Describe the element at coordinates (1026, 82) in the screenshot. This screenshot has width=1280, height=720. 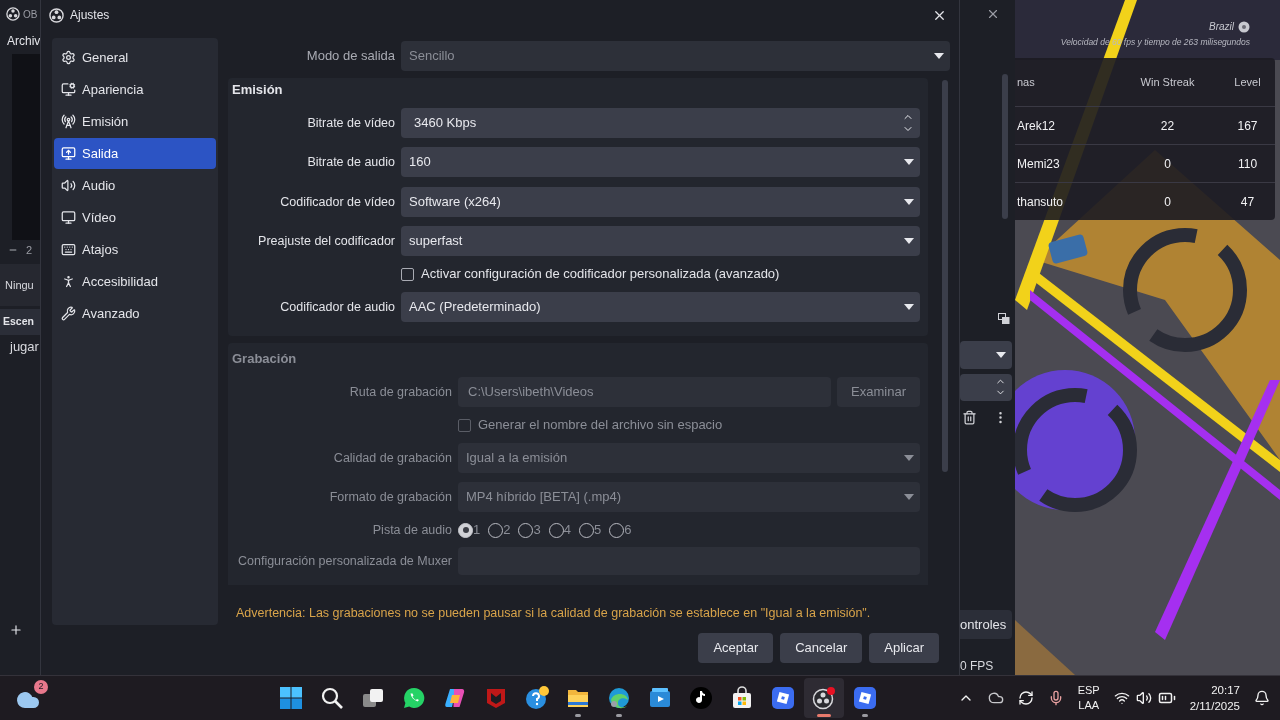
I see `column-header: nas` at that location.